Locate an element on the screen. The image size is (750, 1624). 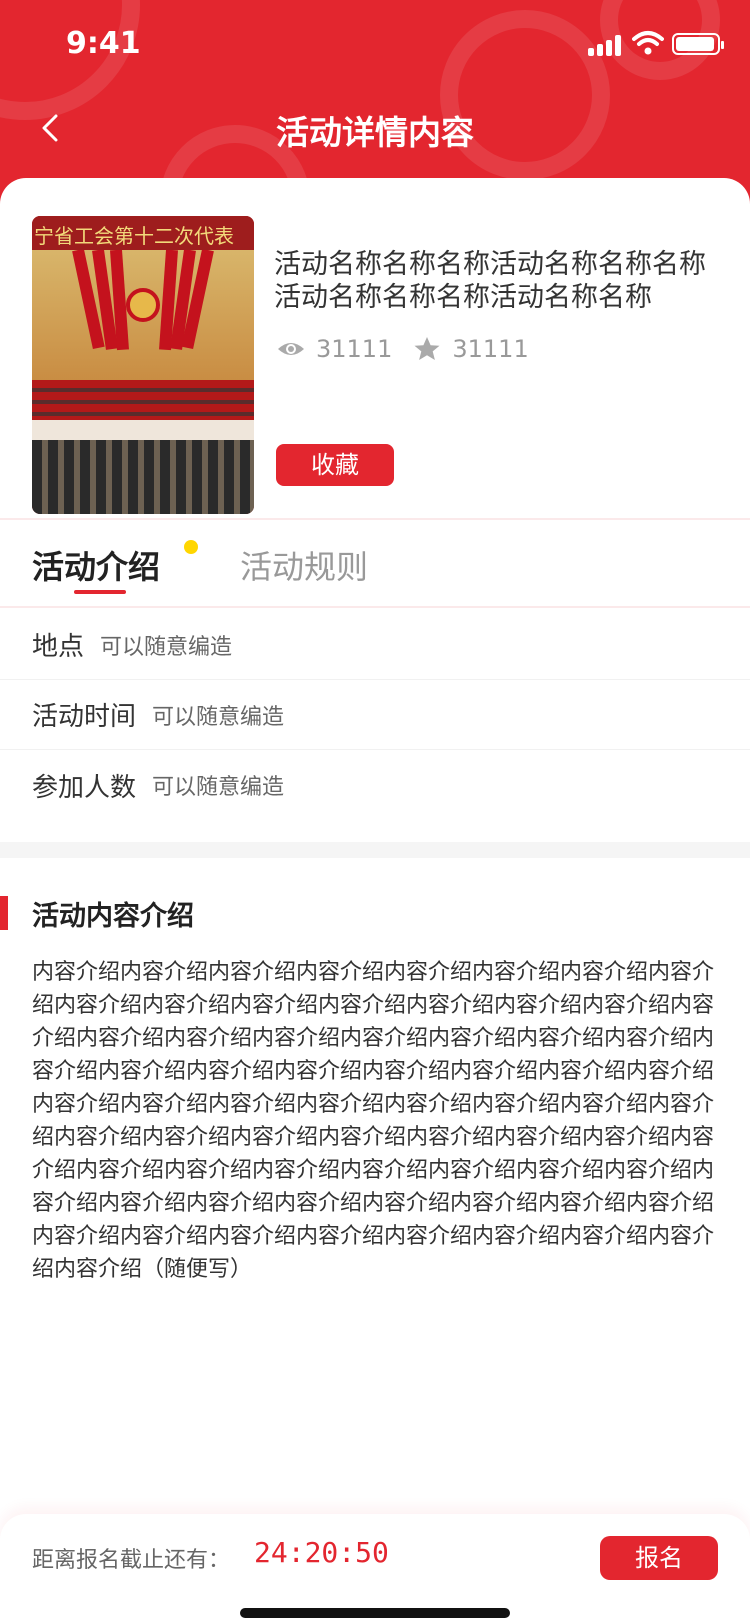
new-badge-dot is located at coordinates (191, 547).